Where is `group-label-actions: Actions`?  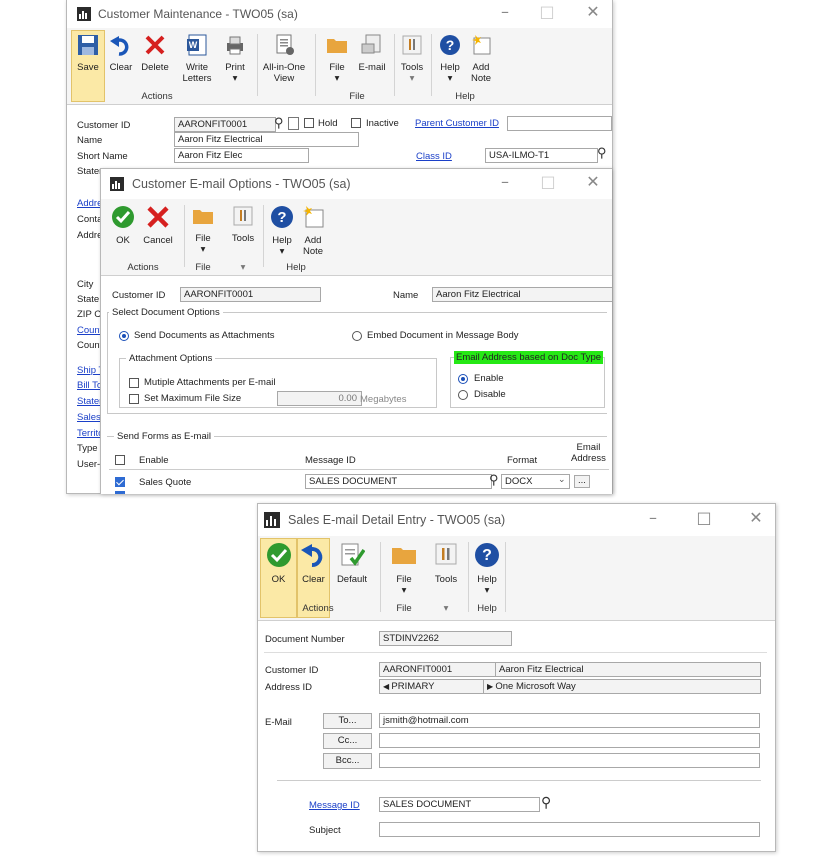 group-label-actions: Actions is located at coordinates (318, 608).